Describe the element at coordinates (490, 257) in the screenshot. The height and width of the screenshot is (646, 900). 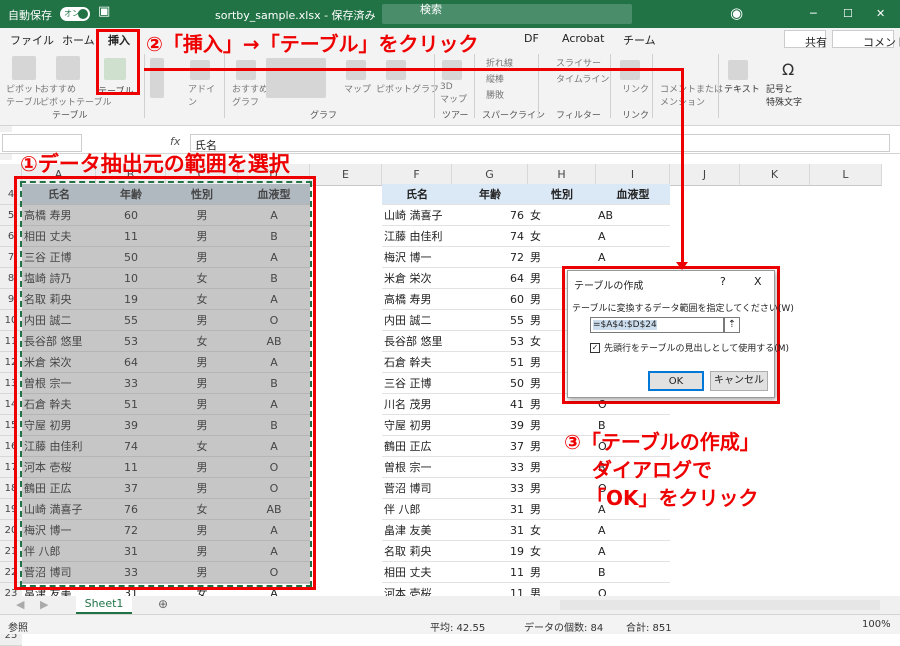
I see `table-cell: 72` at that location.